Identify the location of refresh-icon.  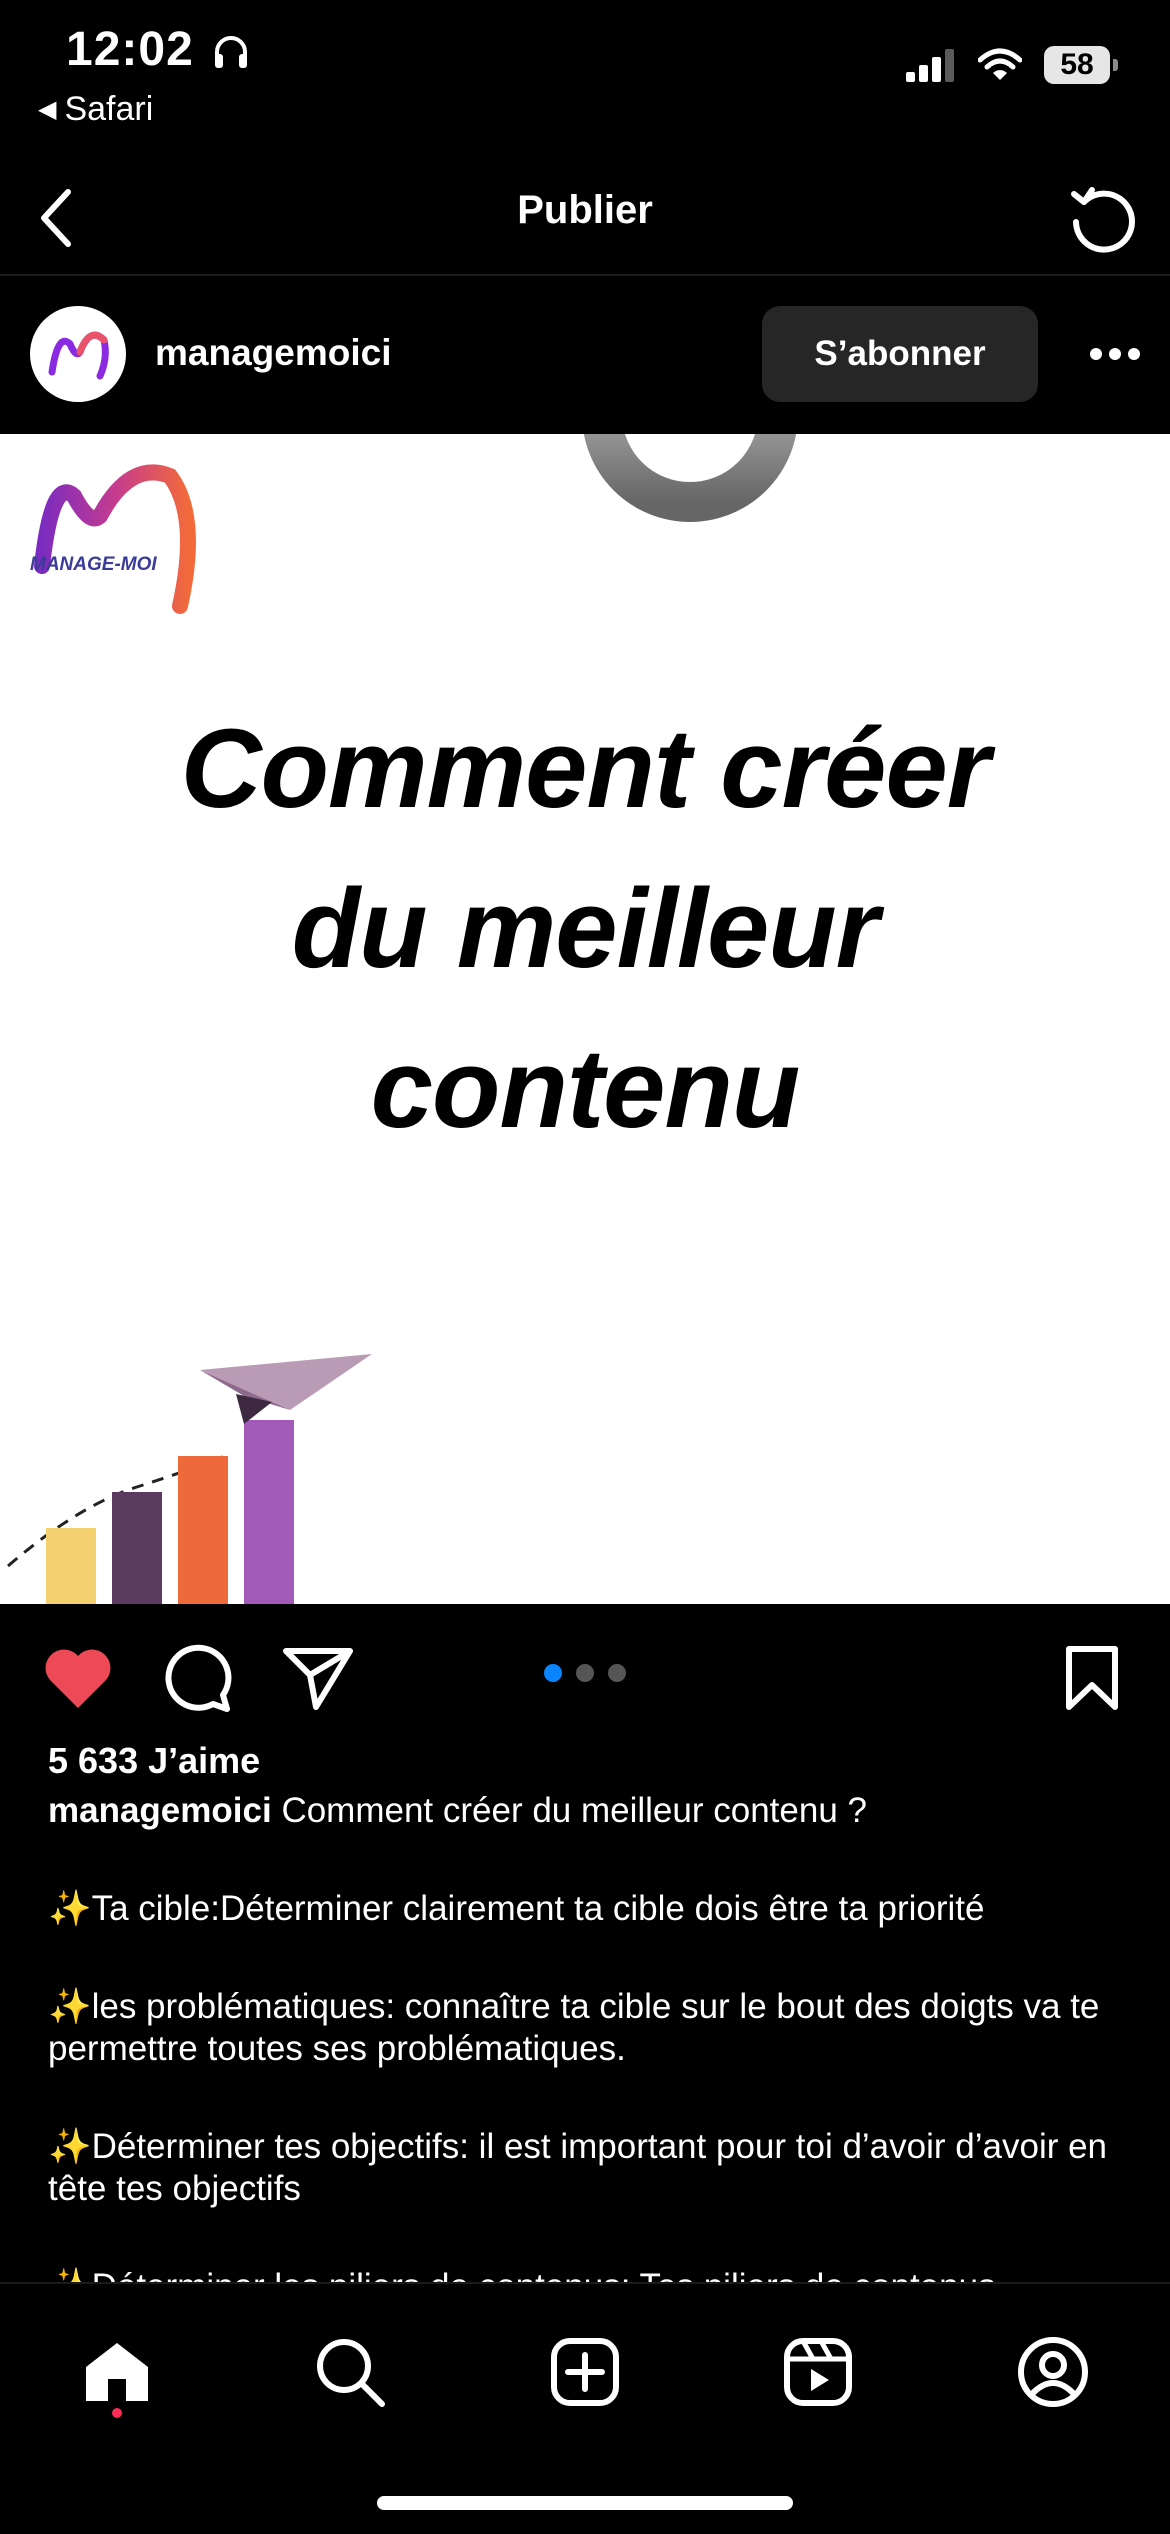
(1103, 220).